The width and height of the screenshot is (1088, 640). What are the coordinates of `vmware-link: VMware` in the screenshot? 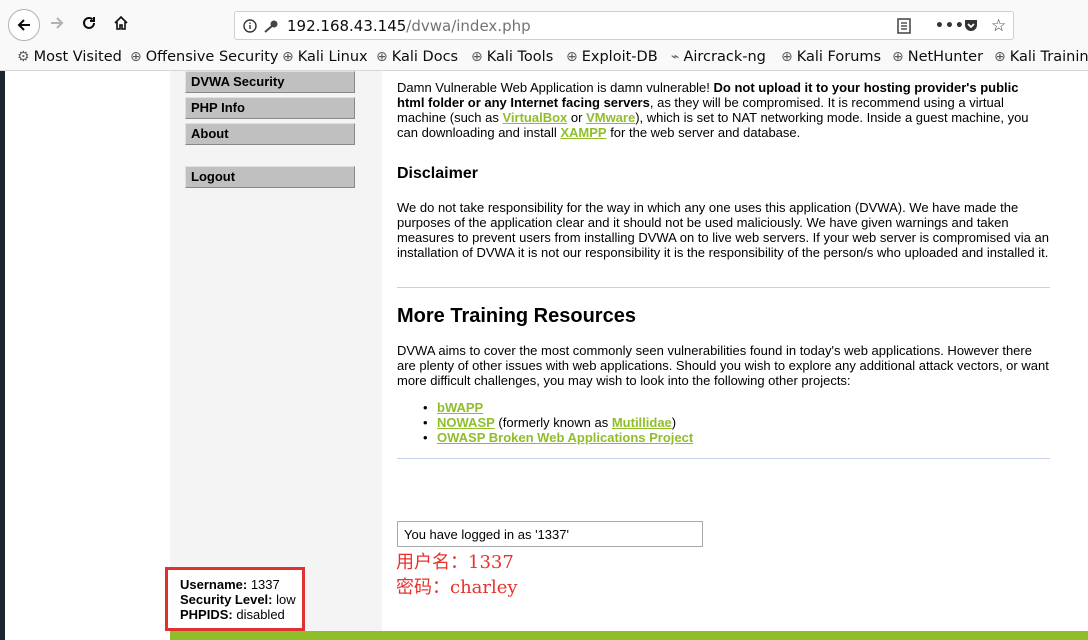 It's located at (610, 117).